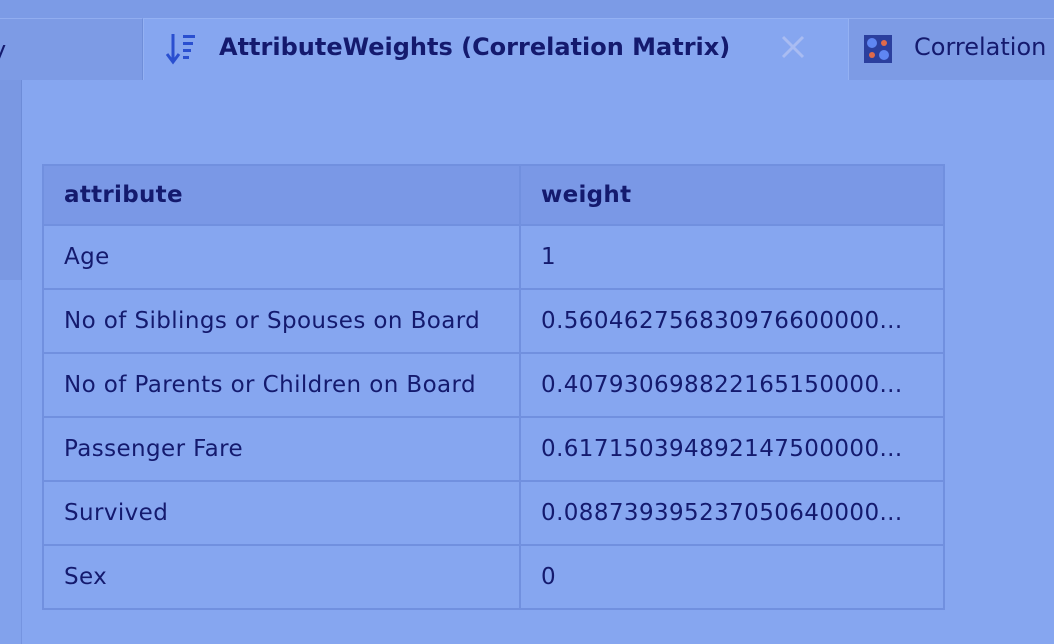 The image size is (1054, 644). I want to click on cell-attribute: Survived, so click(281, 513).